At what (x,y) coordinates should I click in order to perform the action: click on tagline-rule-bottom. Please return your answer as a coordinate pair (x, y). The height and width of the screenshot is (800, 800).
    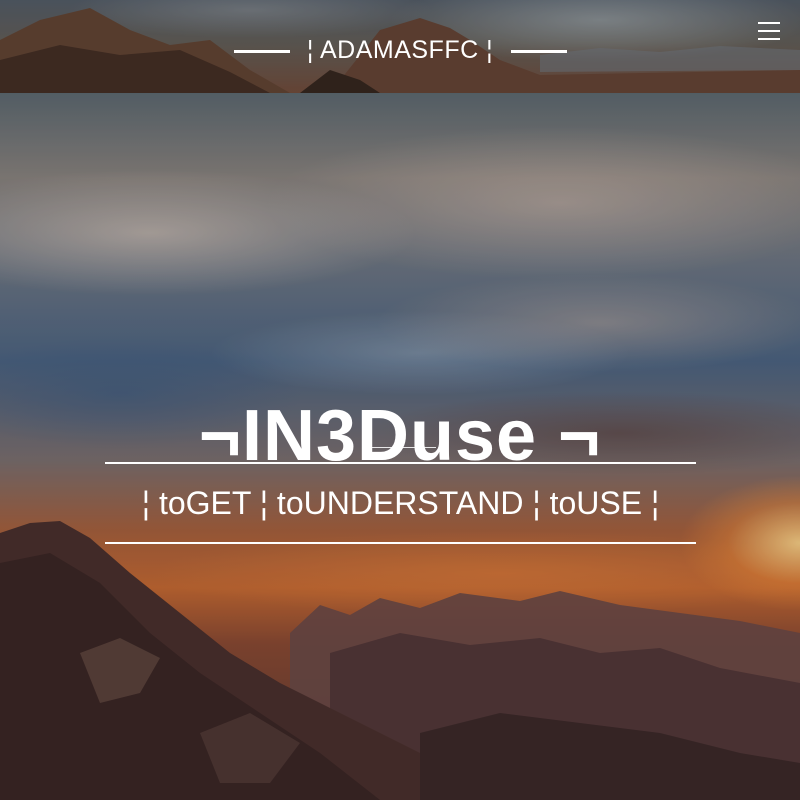
    Looking at the image, I should click on (400, 543).